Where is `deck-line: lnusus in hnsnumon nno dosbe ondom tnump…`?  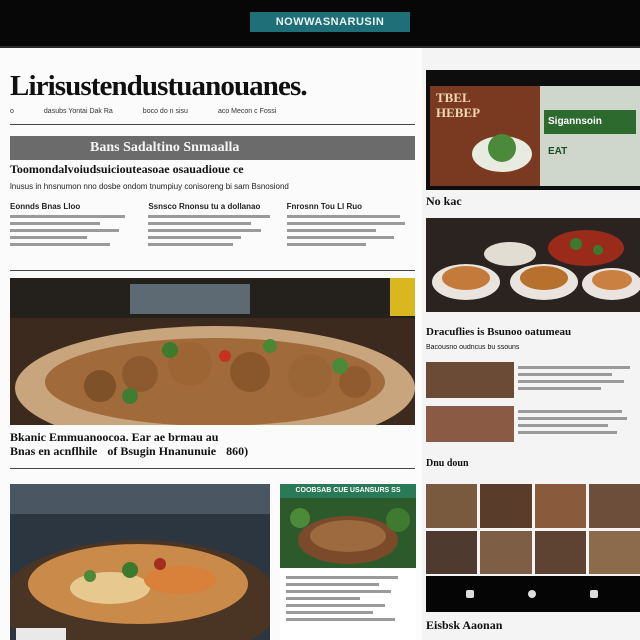
deck-line: lnusus in hnsnumon nno dosbe ondom tnump… is located at coordinates (149, 186).